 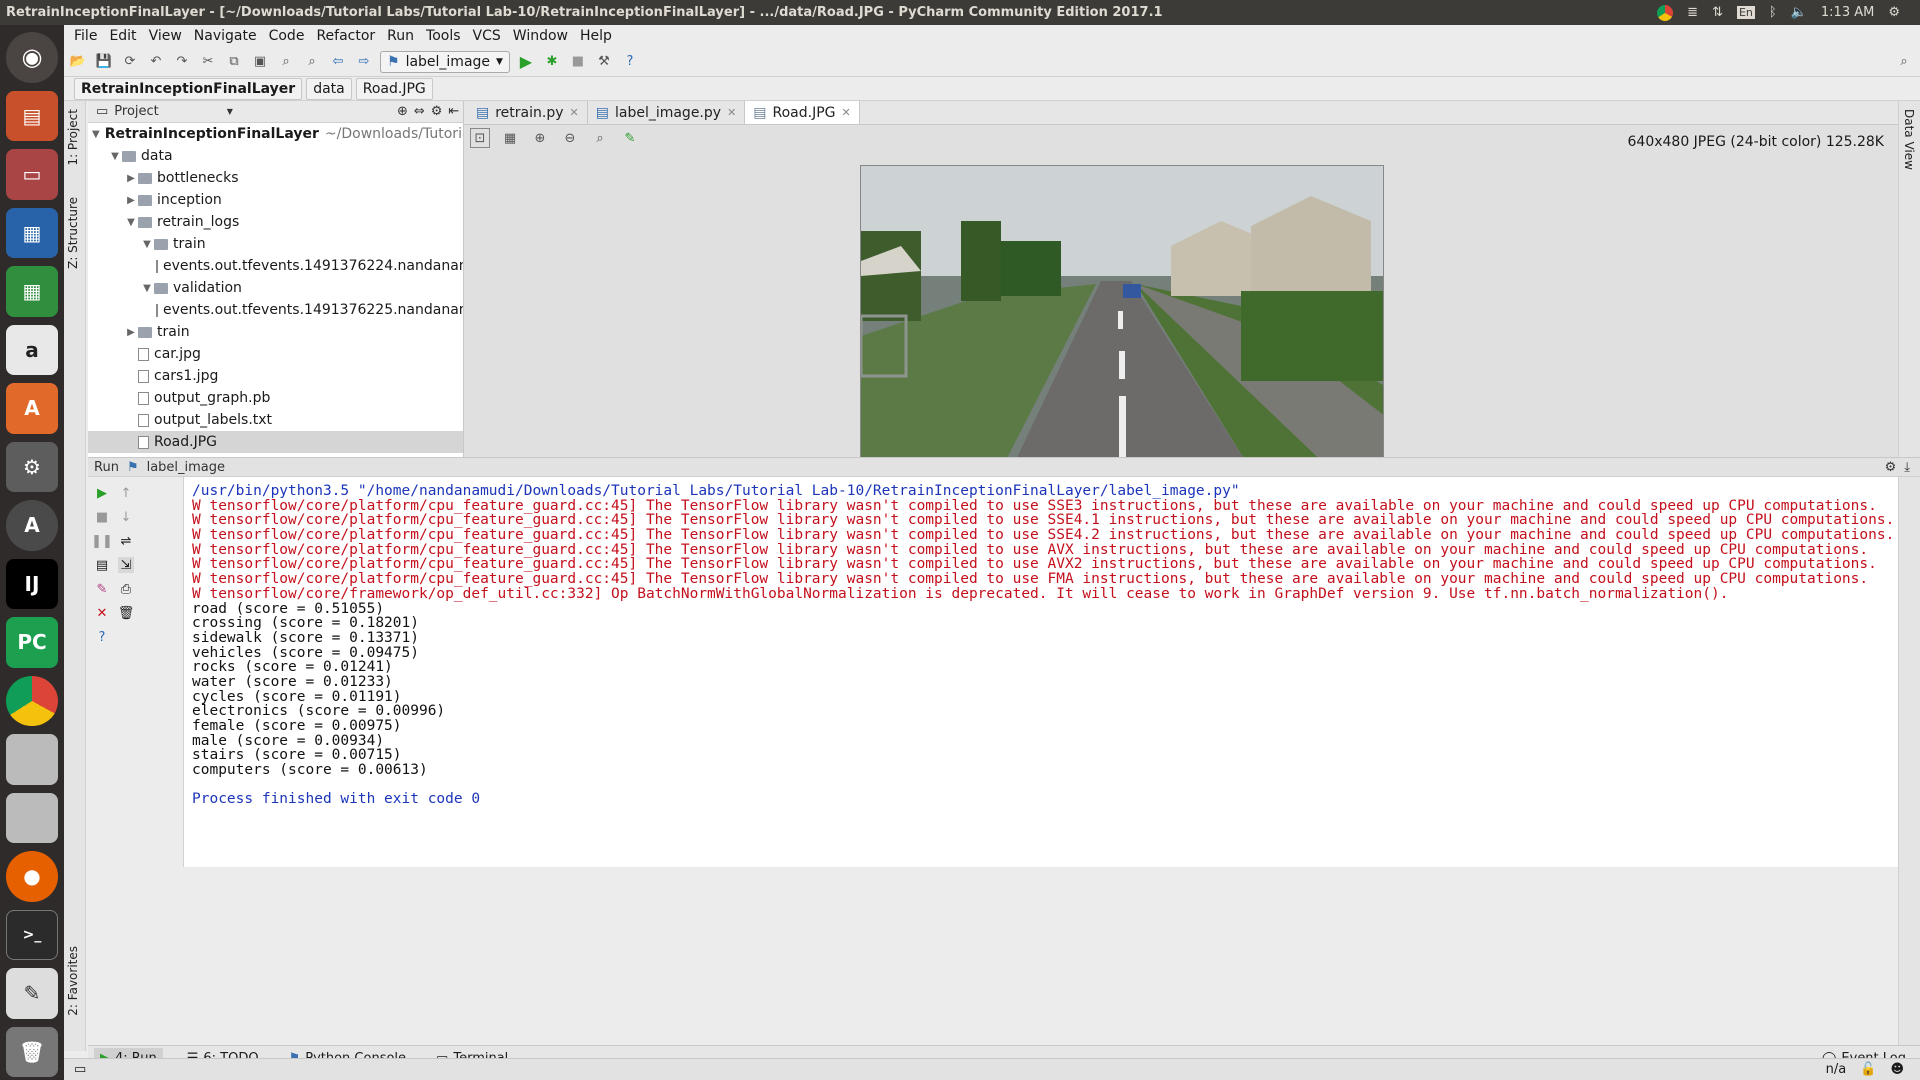 What do you see at coordinates (453, 111) in the screenshot?
I see `hide-icon: ⇤` at bounding box center [453, 111].